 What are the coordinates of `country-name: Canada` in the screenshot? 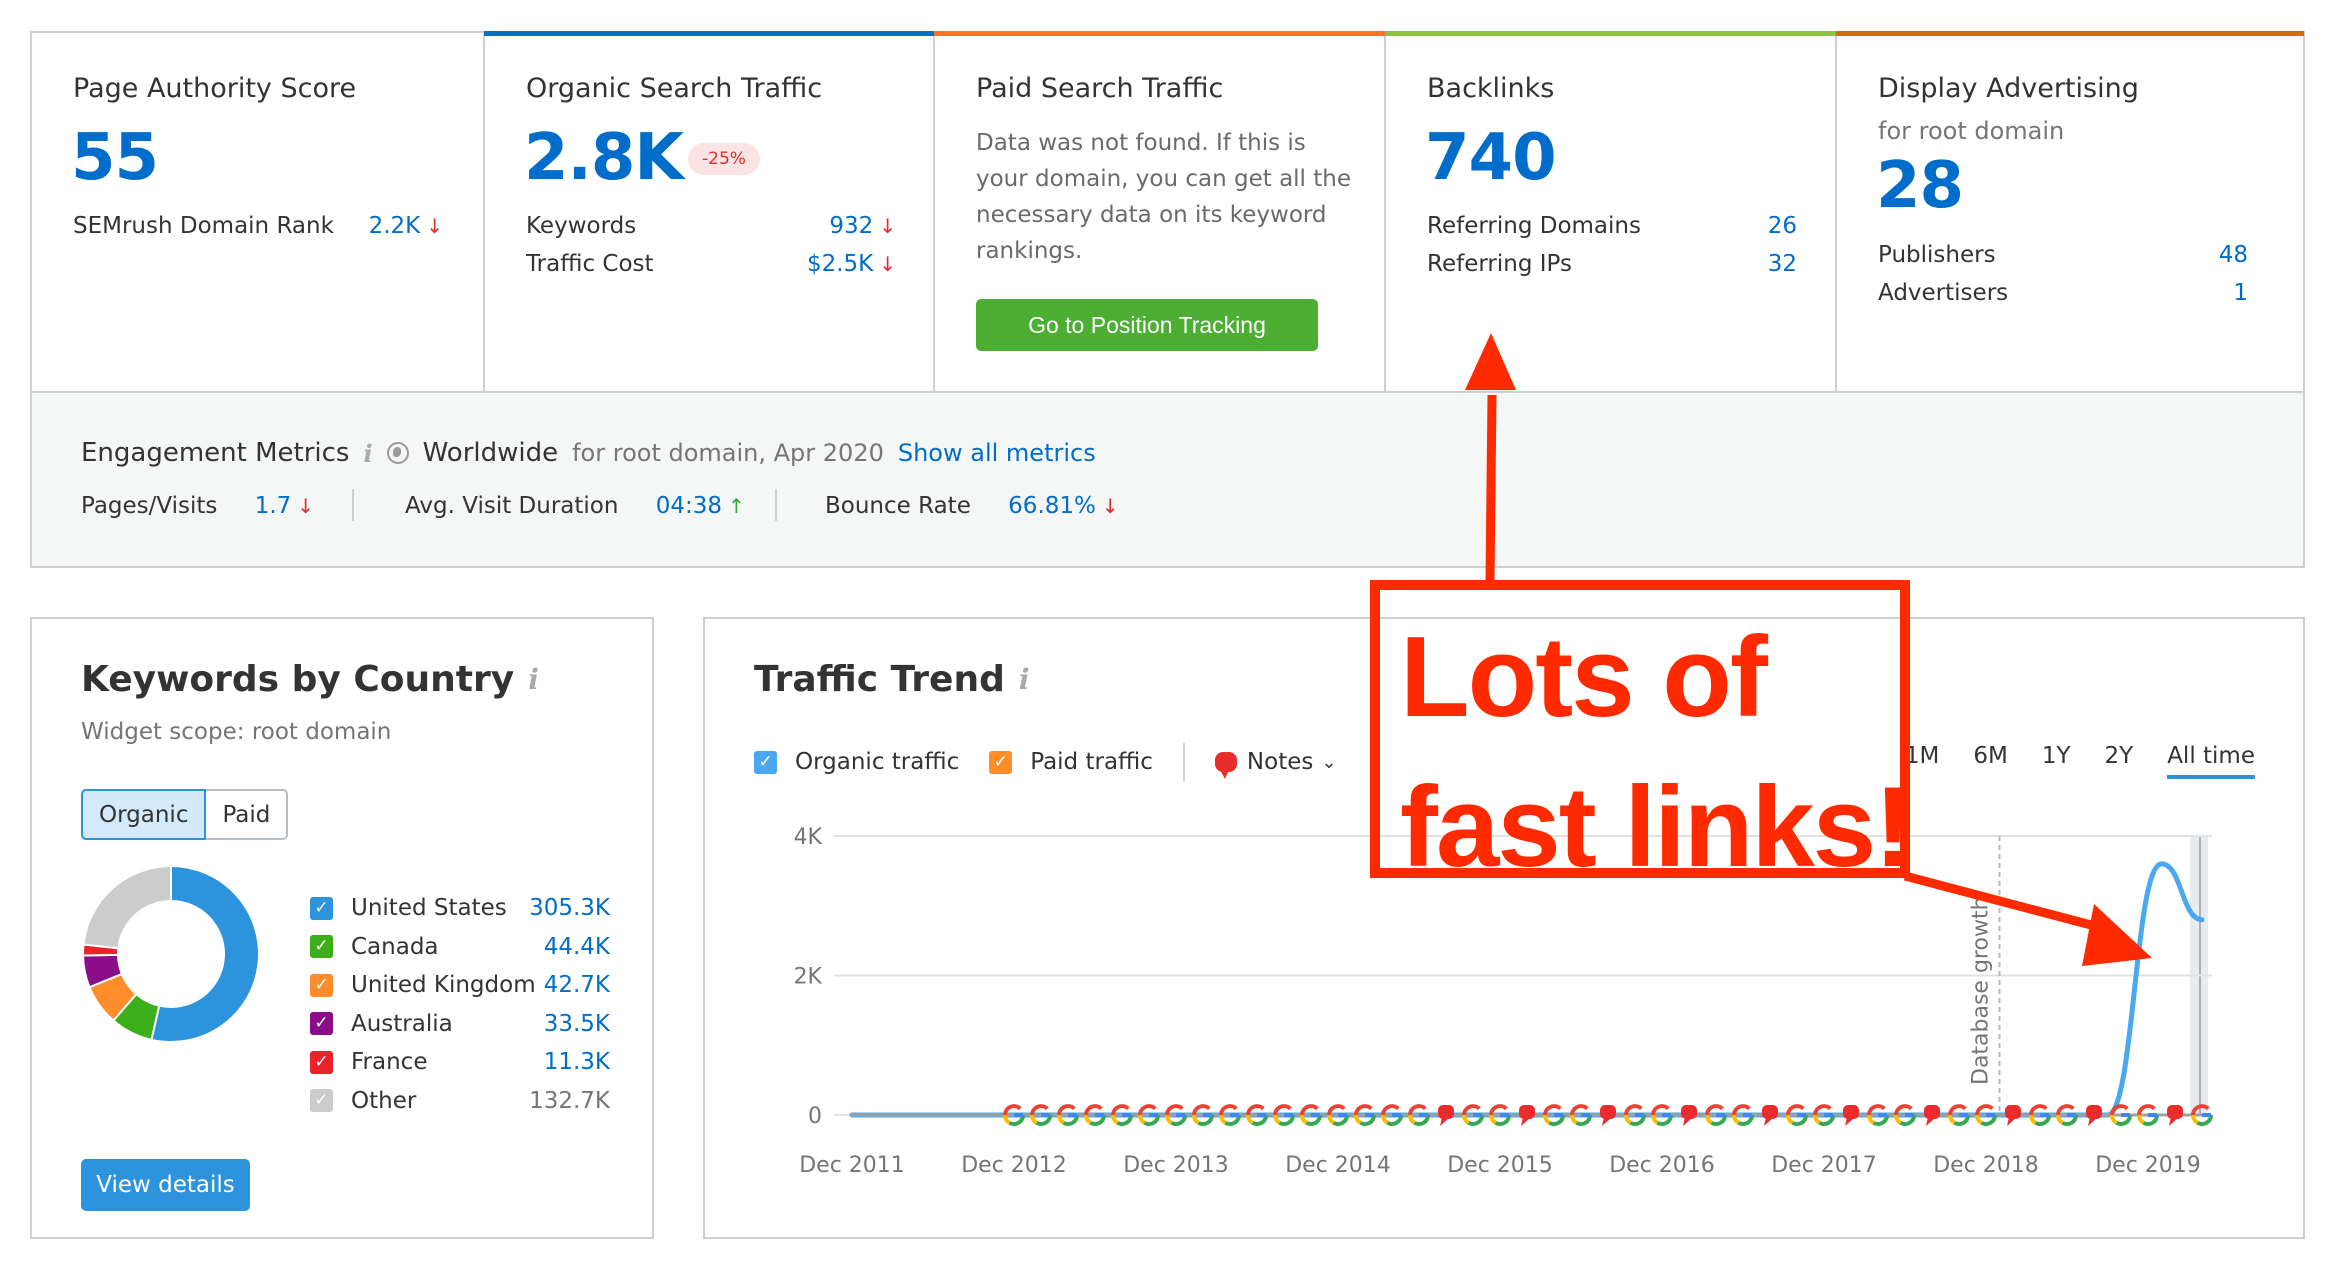 It's located at (395, 946).